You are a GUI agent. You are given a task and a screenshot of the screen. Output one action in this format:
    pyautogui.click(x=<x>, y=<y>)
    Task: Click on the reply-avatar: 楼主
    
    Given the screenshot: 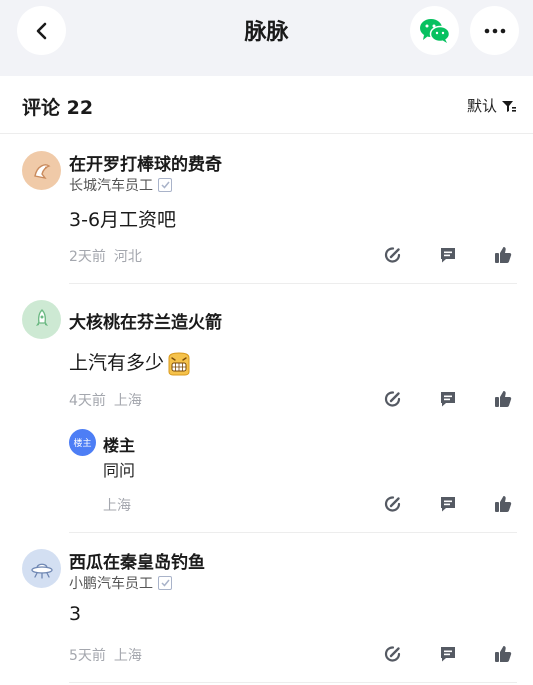 What is the action you would take?
    pyautogui.click(x=82, y=442)
    